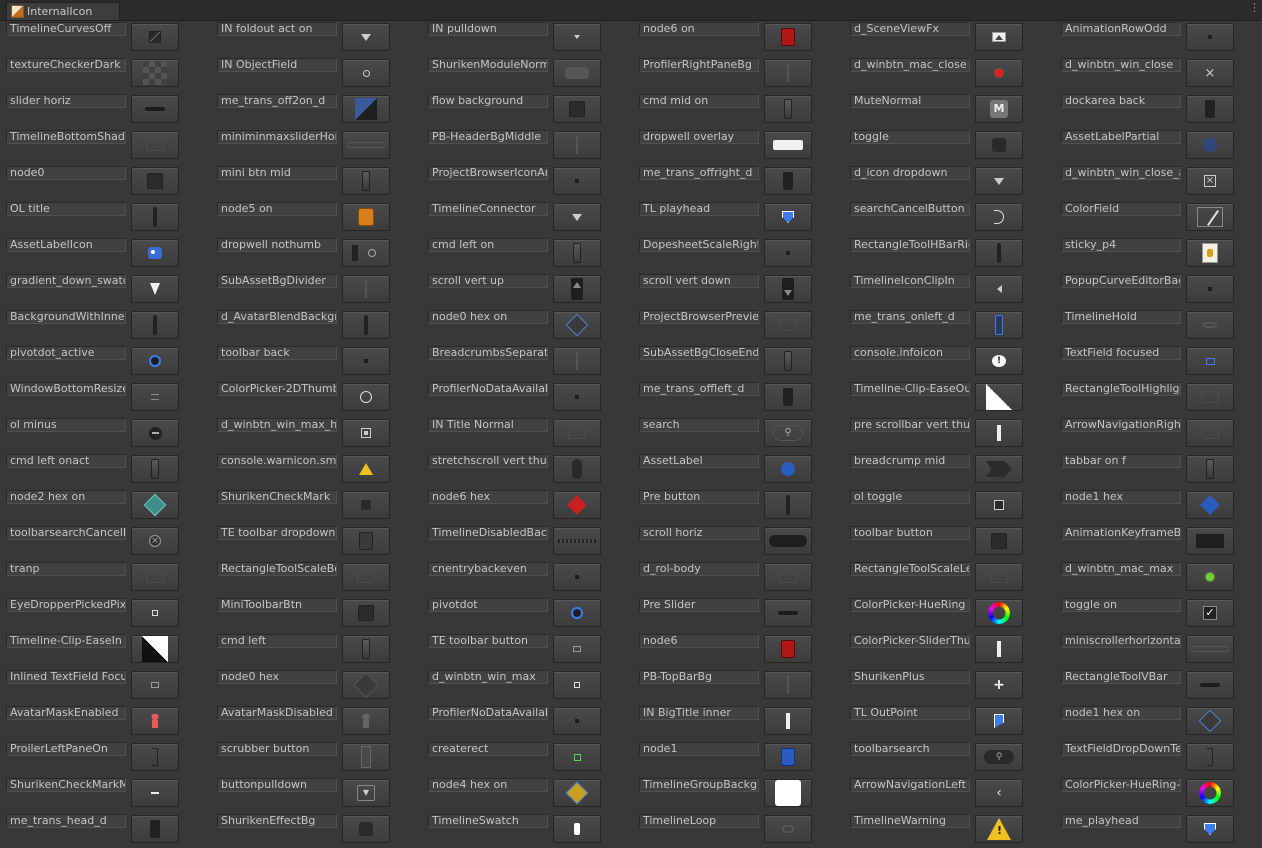 The height and width of the screenshot is (848, 1262). I want to click on style-name-field: me_trans_offright_d, so click(699, 173).